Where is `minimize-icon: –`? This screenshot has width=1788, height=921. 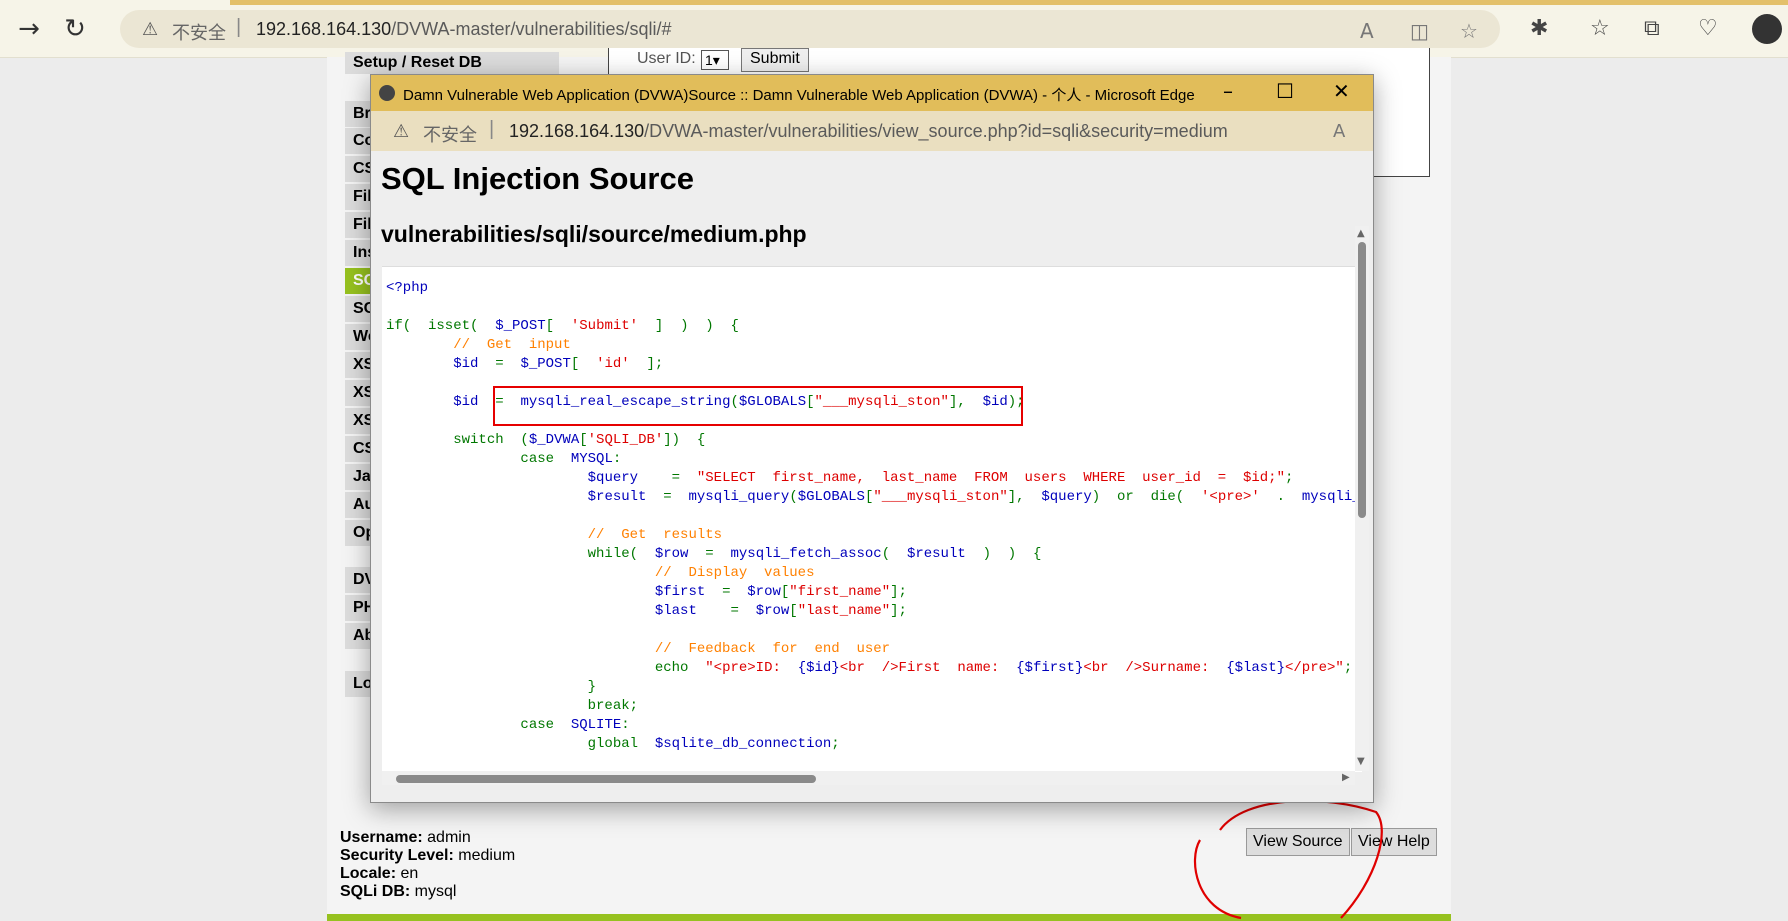
minimize-icon: – is located at coordinates (1228, 91).